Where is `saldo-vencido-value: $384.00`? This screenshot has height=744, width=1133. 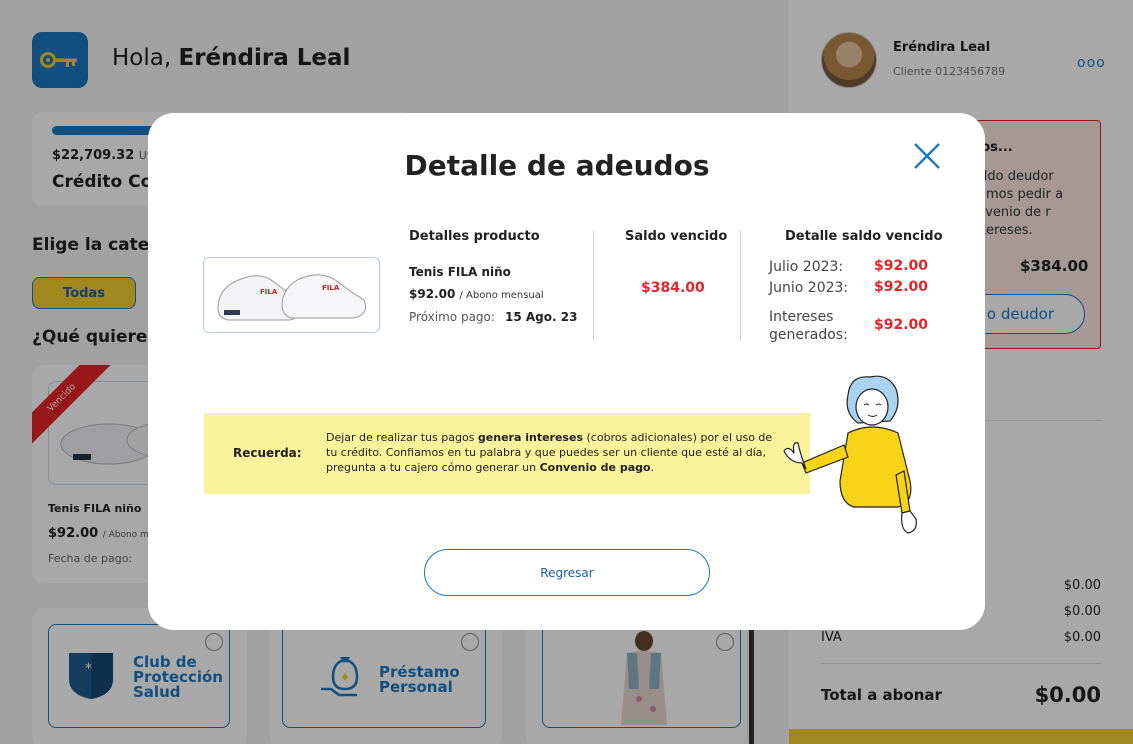 saldo-vencido-value: $384.00 is located at coordinates (673, 288).